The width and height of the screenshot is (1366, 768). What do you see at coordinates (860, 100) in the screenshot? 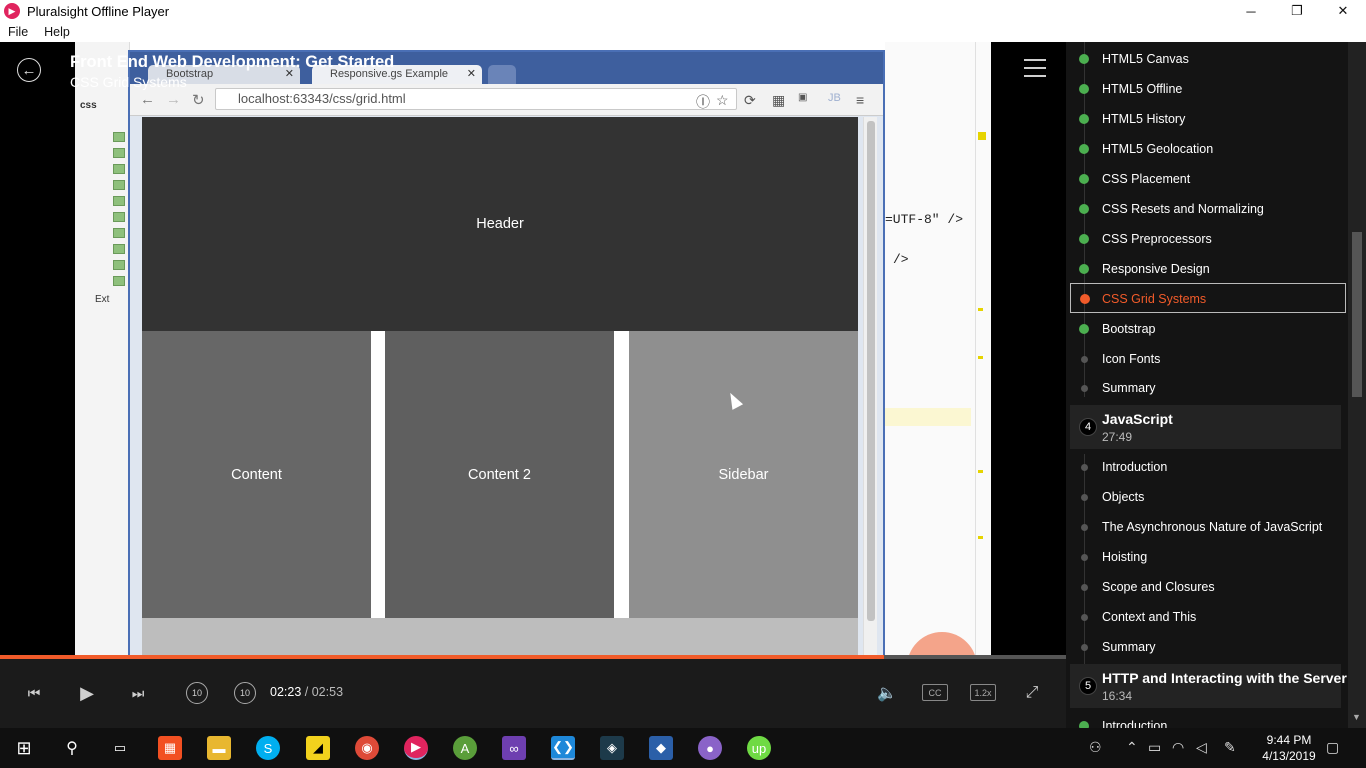
I see `browser-menu-icon: ≡` at bounding box center [860, 100].